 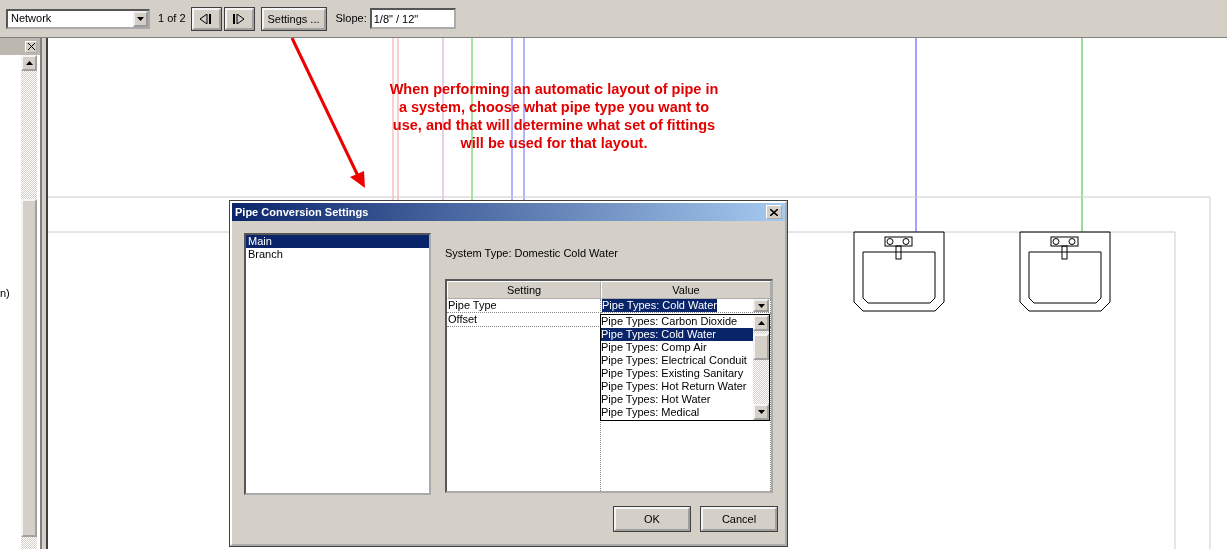 What do you see at coordinates (761, 412) in the screenshot?
I see `scroll-down-icon` at bounding box center [761, 412].